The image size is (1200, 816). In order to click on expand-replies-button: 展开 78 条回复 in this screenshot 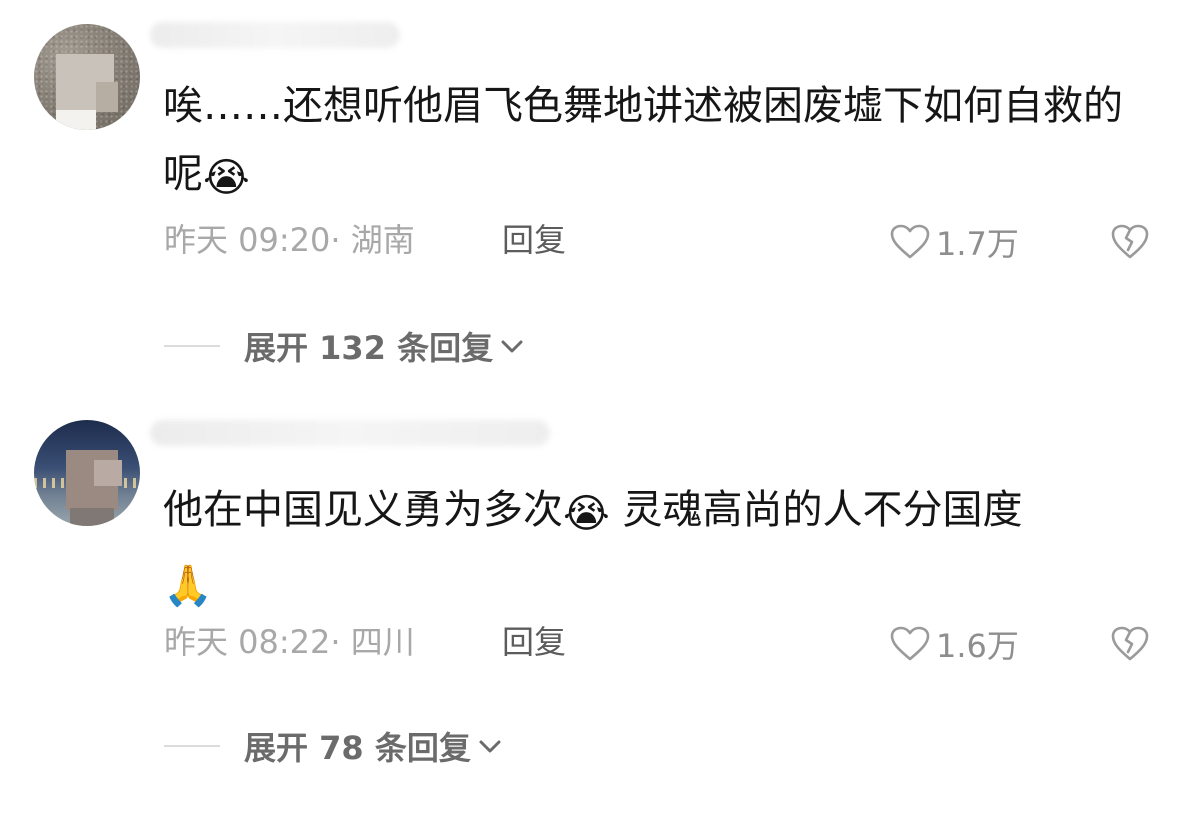, I will do `click(333, 746)`.